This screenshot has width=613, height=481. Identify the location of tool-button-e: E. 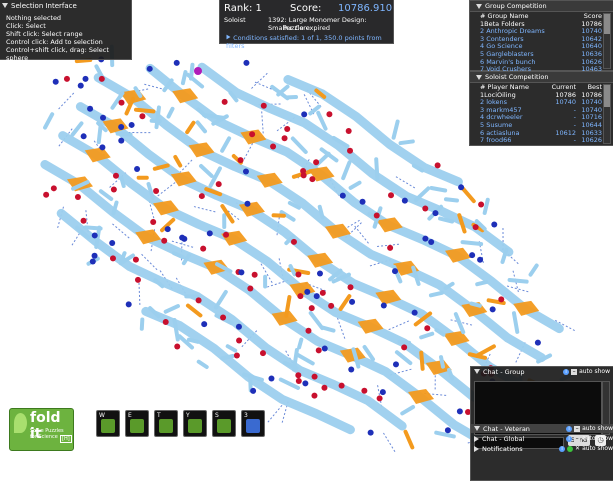
(137, 423).